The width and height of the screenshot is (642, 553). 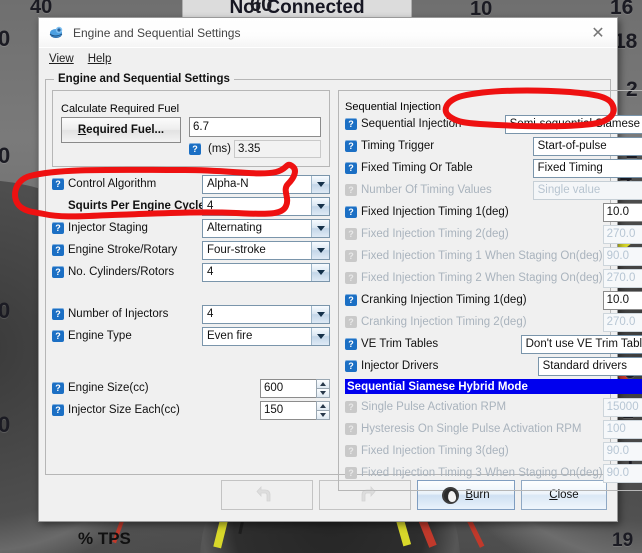 I want to click on menu-help: Help, so click(x=100, y=59).